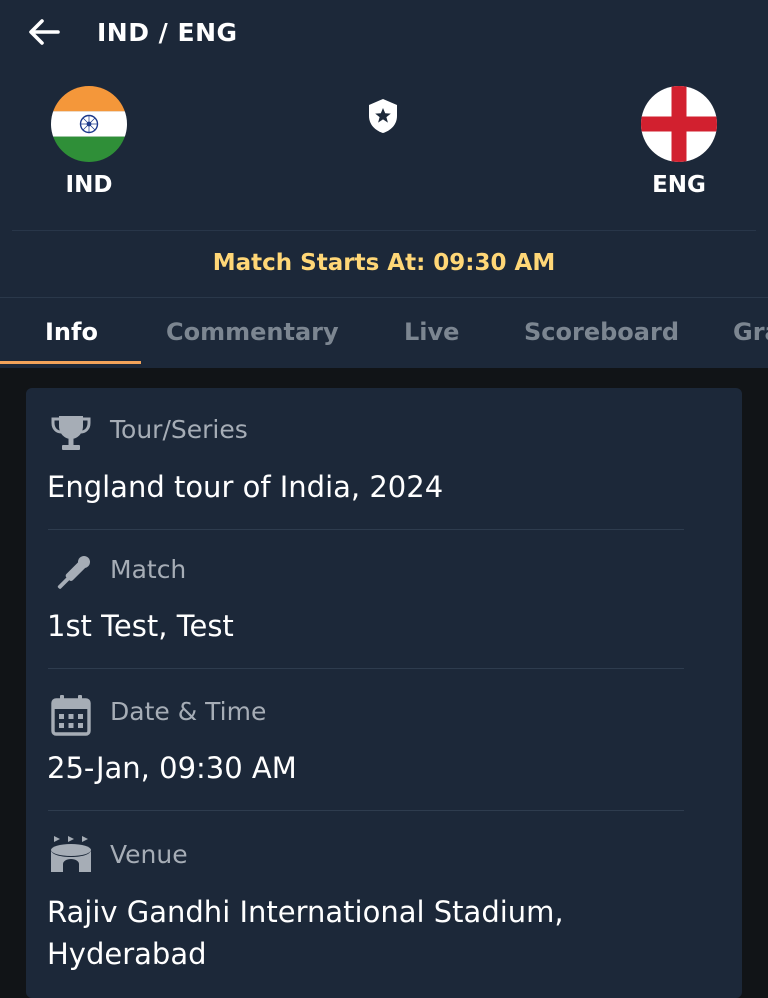  What do you see at coordinates (384, 230) in the screenshot?
I see `header-divider` at bounding box center [384, 230].